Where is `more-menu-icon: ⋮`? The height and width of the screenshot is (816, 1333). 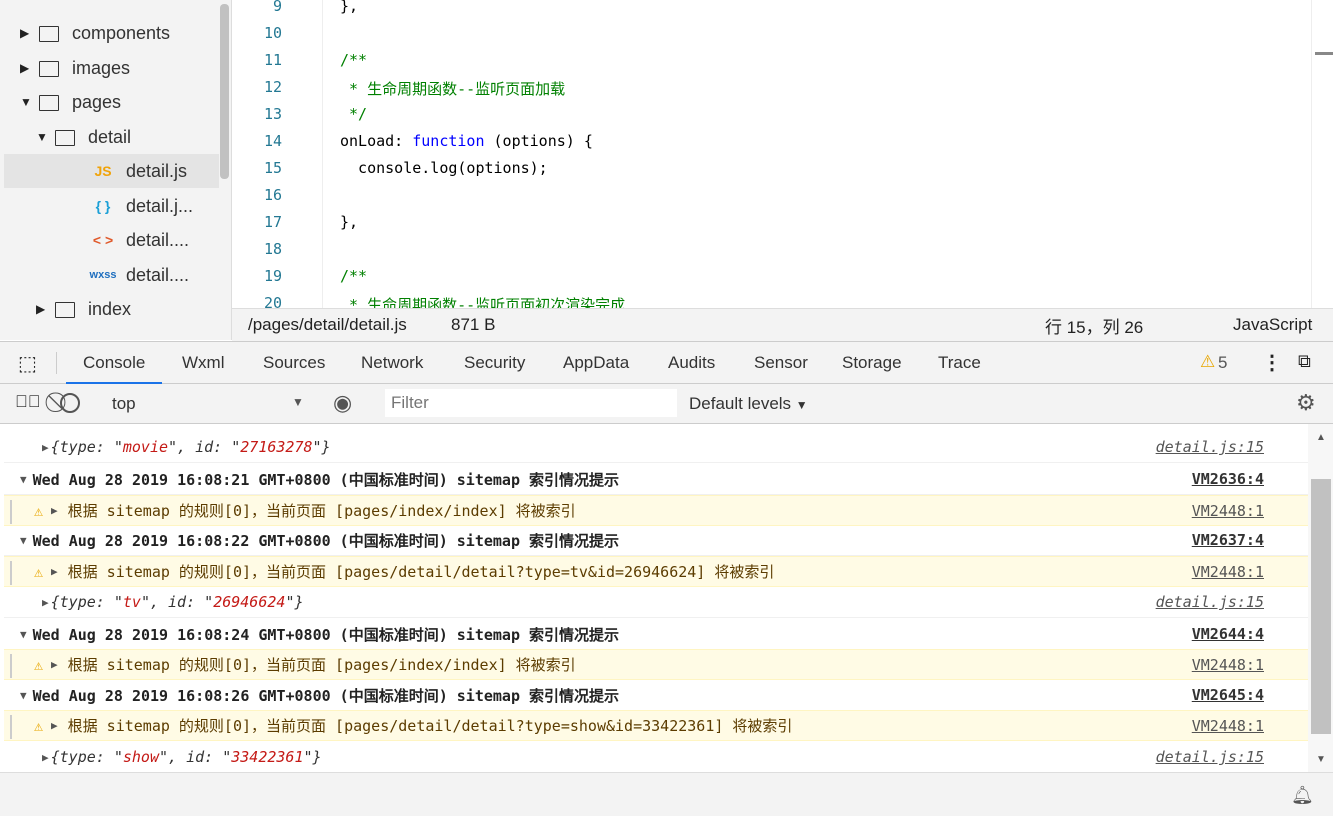 more-menu-icon: ⋮ is located at coordinates (1272, 362).